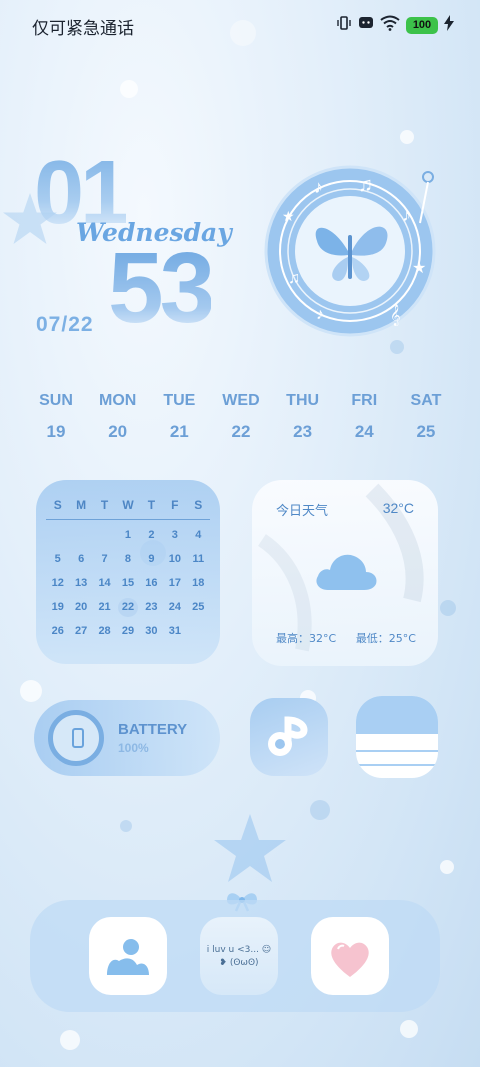  What do you see at coordinates (303, 431) in the screenshot?
I see `week-day-number: 23` at bounding box center [303, 431].